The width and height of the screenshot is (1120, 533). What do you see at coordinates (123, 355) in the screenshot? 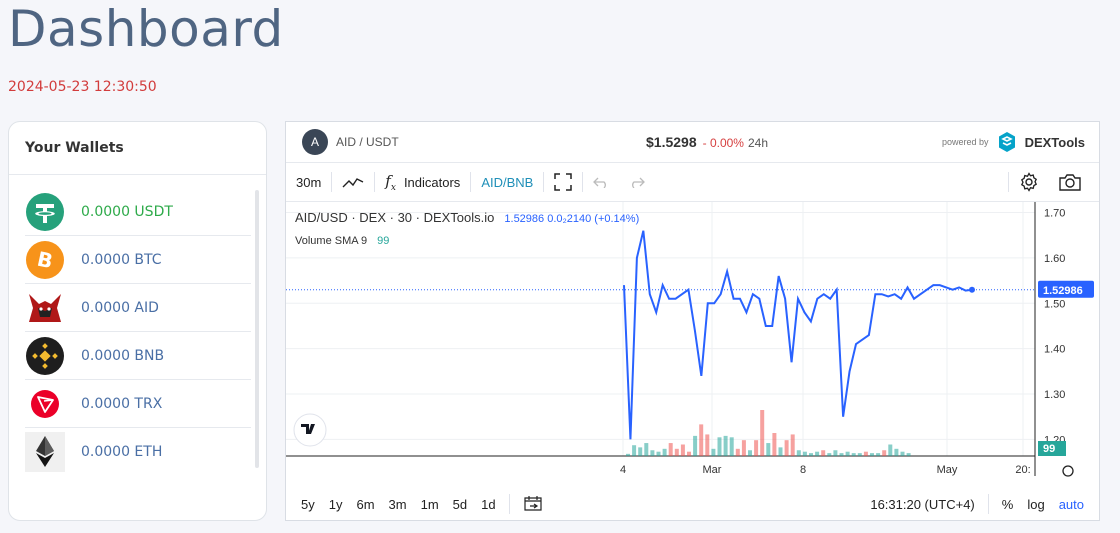
I see `wallet-amount-bnb: 0.0000 BNB` at bounding box center [123, 355].